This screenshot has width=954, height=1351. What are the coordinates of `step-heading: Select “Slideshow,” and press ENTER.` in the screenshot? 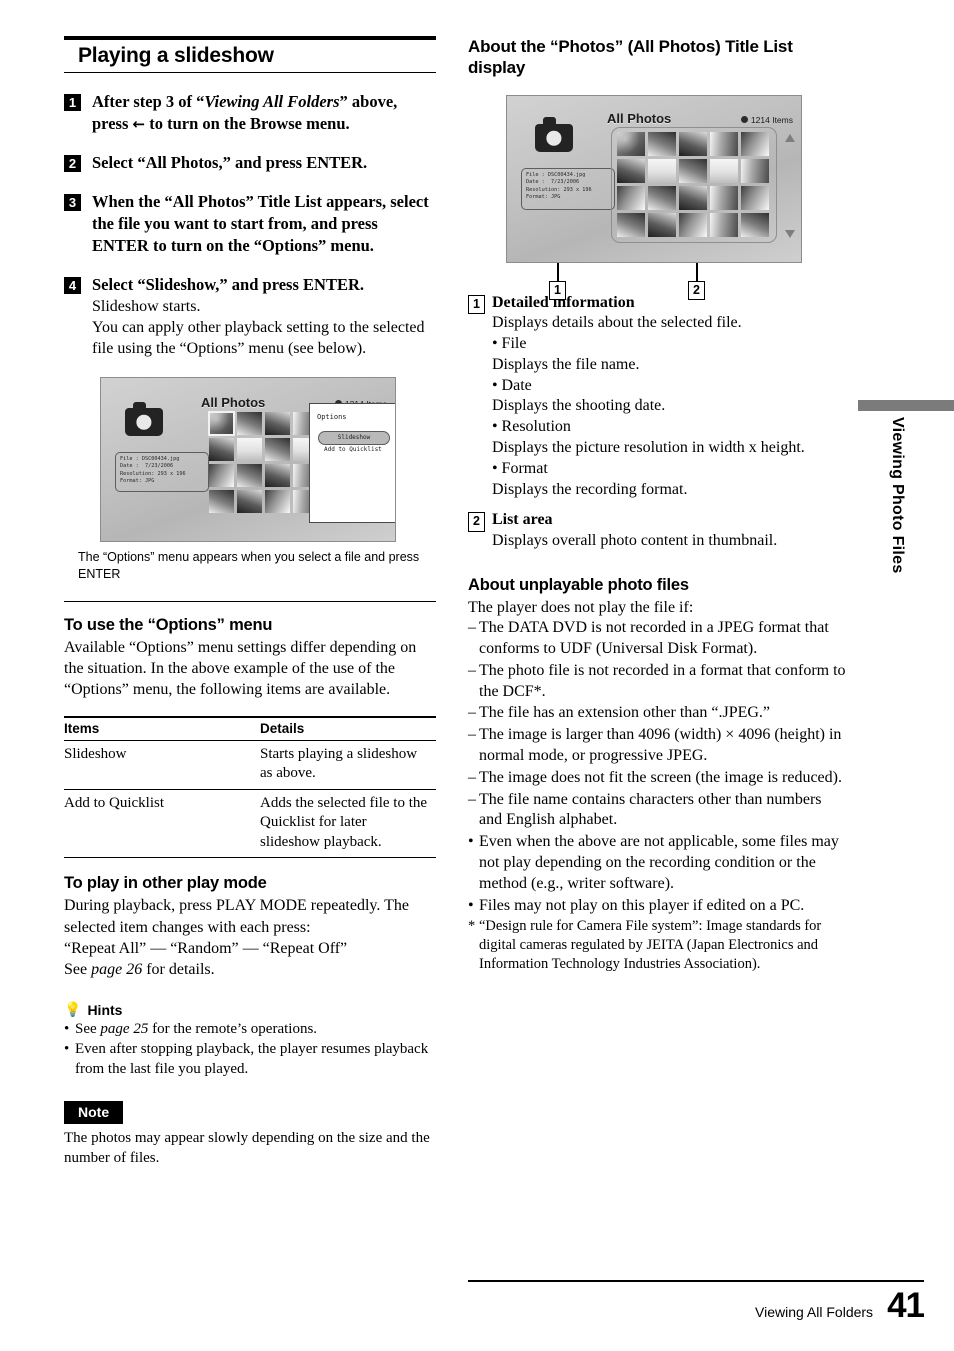 It's located at (228, 284).